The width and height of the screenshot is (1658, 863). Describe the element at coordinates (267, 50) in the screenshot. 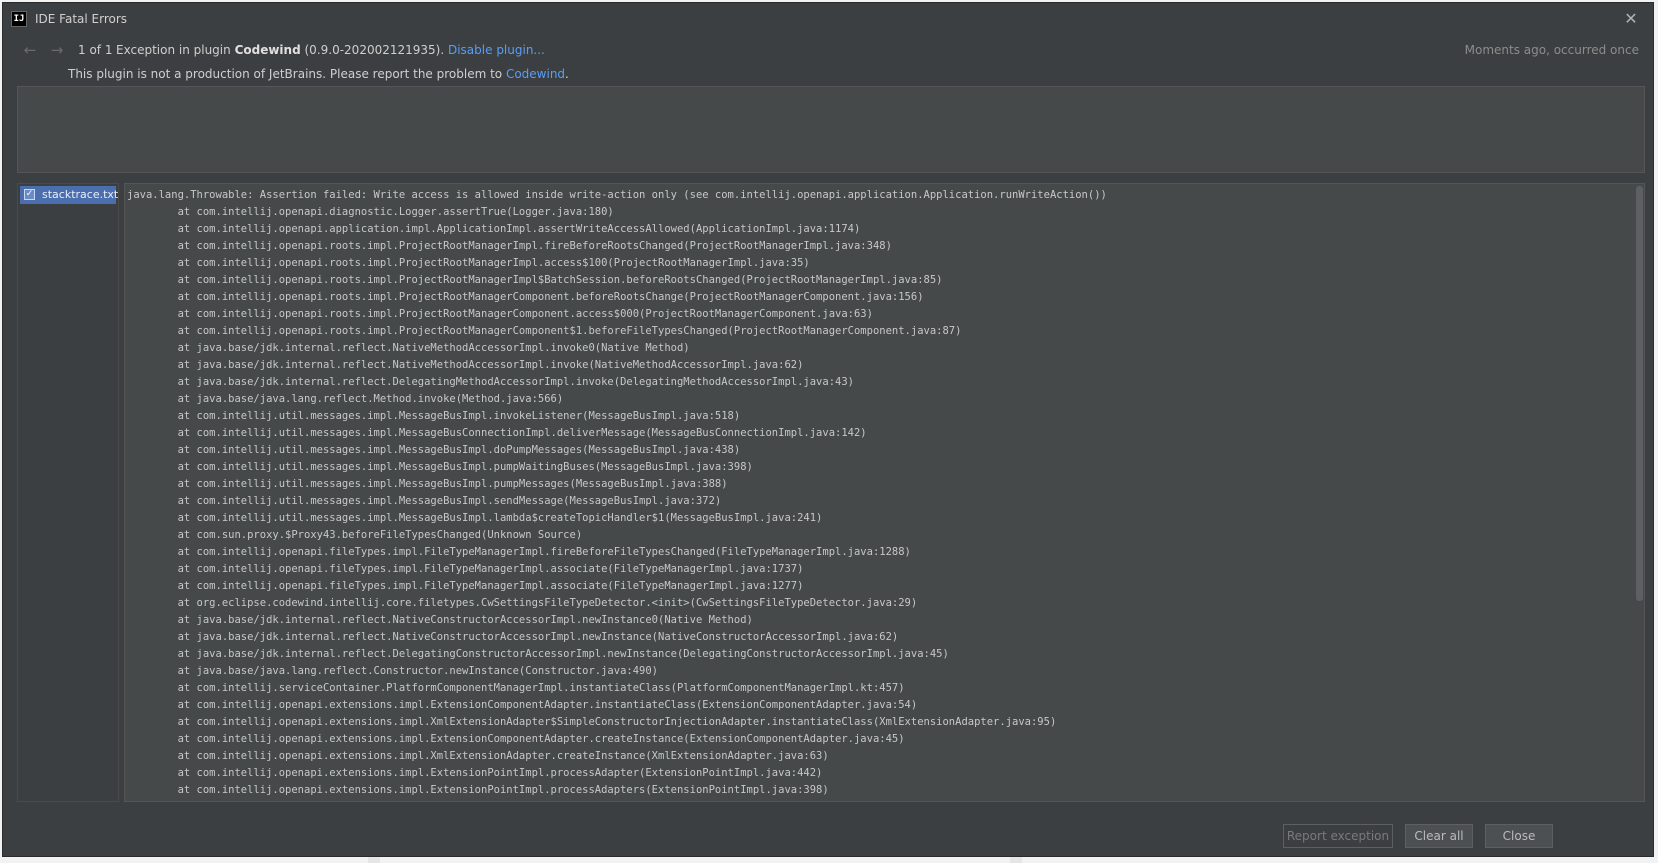

I see `plugin-name: Codewind` at that location.